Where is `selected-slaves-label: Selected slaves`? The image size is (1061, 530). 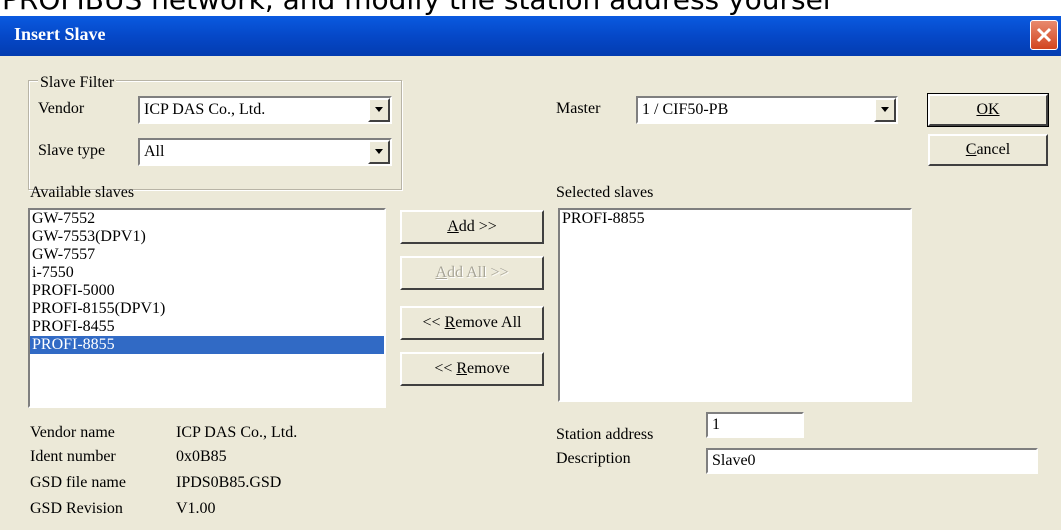 selected-slaves-label: Selected slaves is located at coordinates (605, 192).